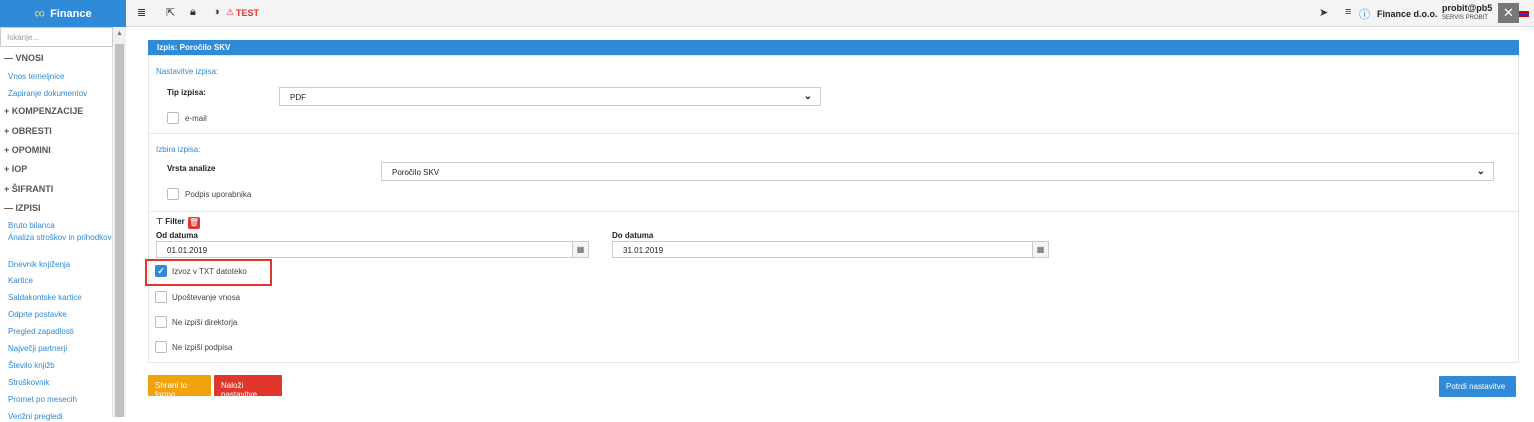  I want to click on sidebar-item: Stroškovnik, so click(60, 383).